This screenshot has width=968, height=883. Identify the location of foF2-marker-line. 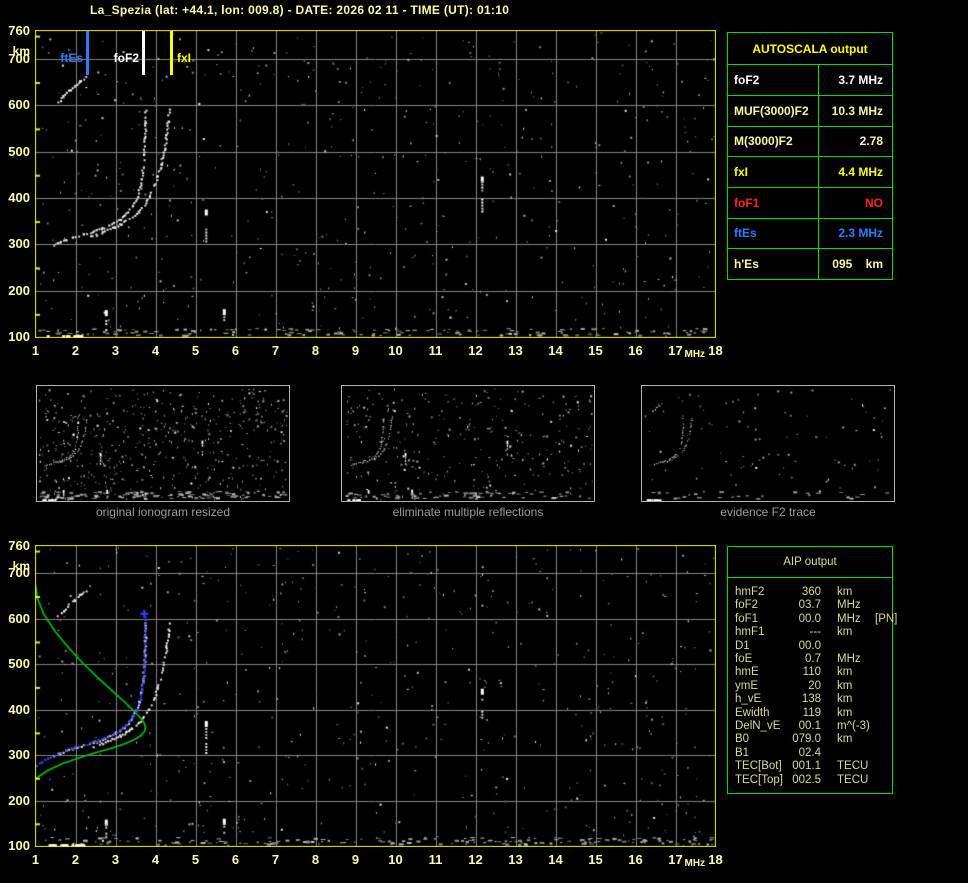
(143, 53).